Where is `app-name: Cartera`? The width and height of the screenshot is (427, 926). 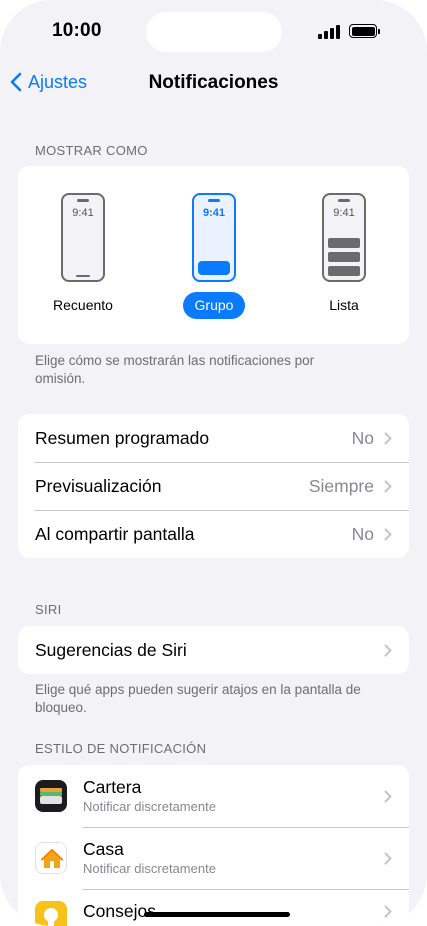 app-name: Cartera is located at coordinates (112, 786).